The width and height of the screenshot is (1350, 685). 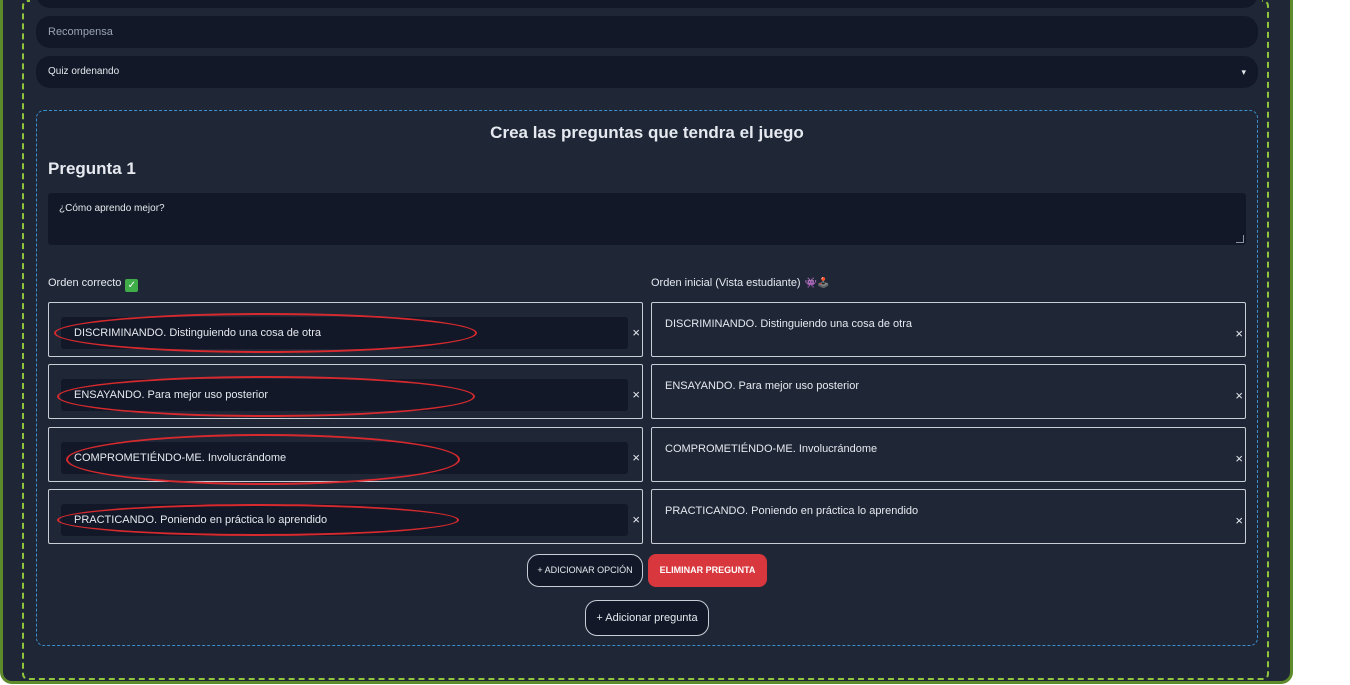 What do you see at coordinates (92, 168) in the screenshot?
I see `question-title: Pregunta 1` at bounding box center [92, 168].